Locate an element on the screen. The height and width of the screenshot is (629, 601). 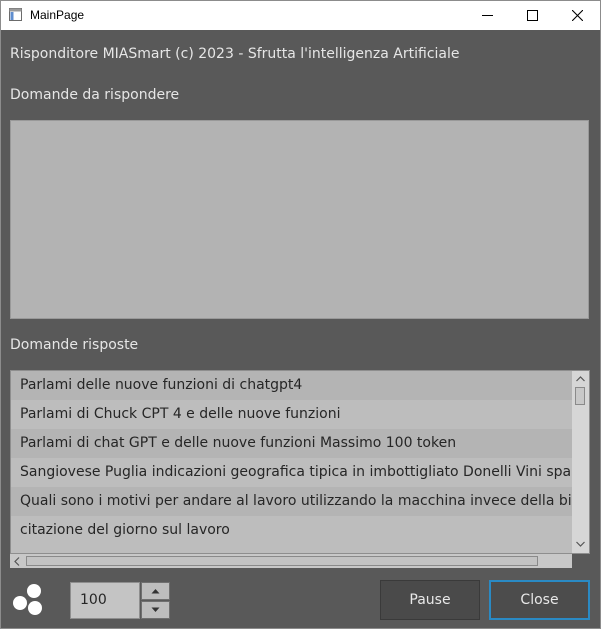
window-title: MainPage is located at coordinates (57, 15).